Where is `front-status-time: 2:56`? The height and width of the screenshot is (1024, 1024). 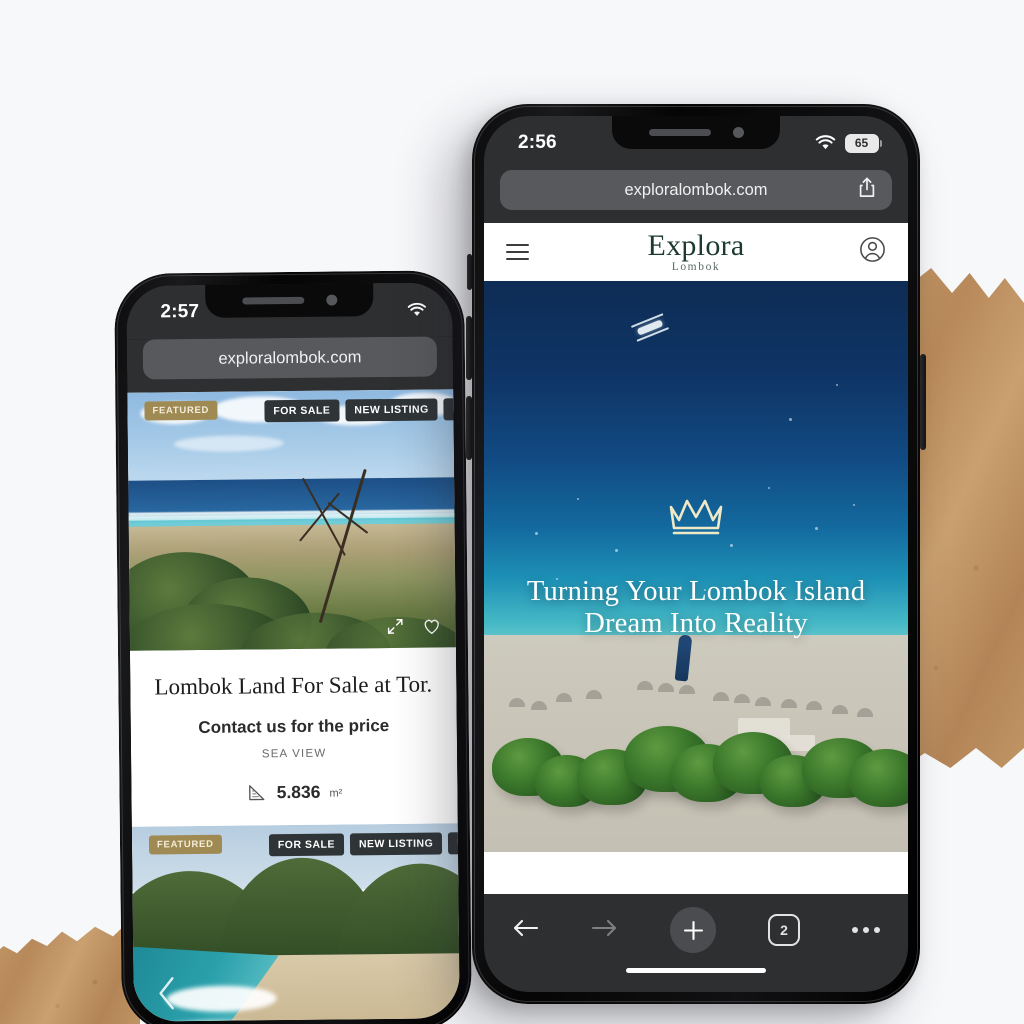 front-status-time: 2:56 is located at coordinates (537, 142).